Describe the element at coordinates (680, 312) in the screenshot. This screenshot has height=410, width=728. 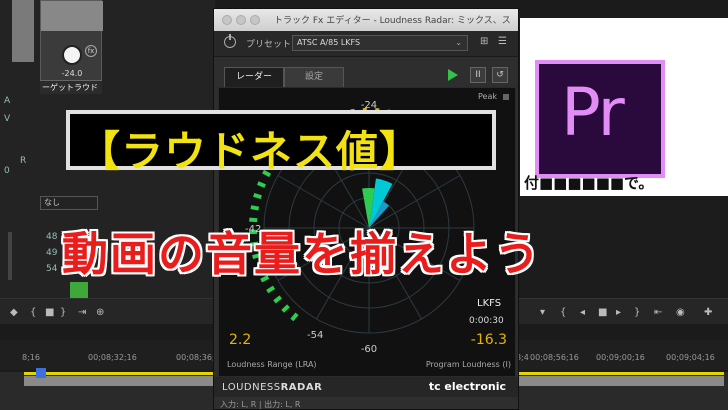
I see `export-frame-icon: ◉` at that location.